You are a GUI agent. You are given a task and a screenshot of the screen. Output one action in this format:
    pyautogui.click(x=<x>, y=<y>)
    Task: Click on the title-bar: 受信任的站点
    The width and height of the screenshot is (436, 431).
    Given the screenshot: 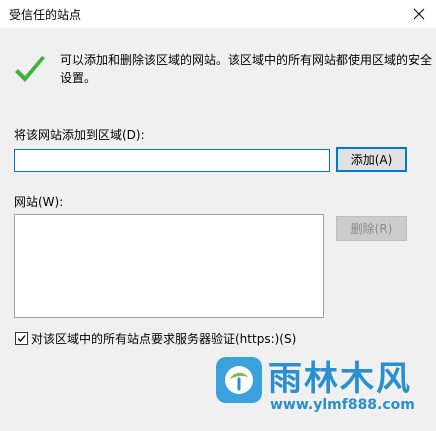 What is the action you would take?
    pyautogui.click(x=218, y=14)
    